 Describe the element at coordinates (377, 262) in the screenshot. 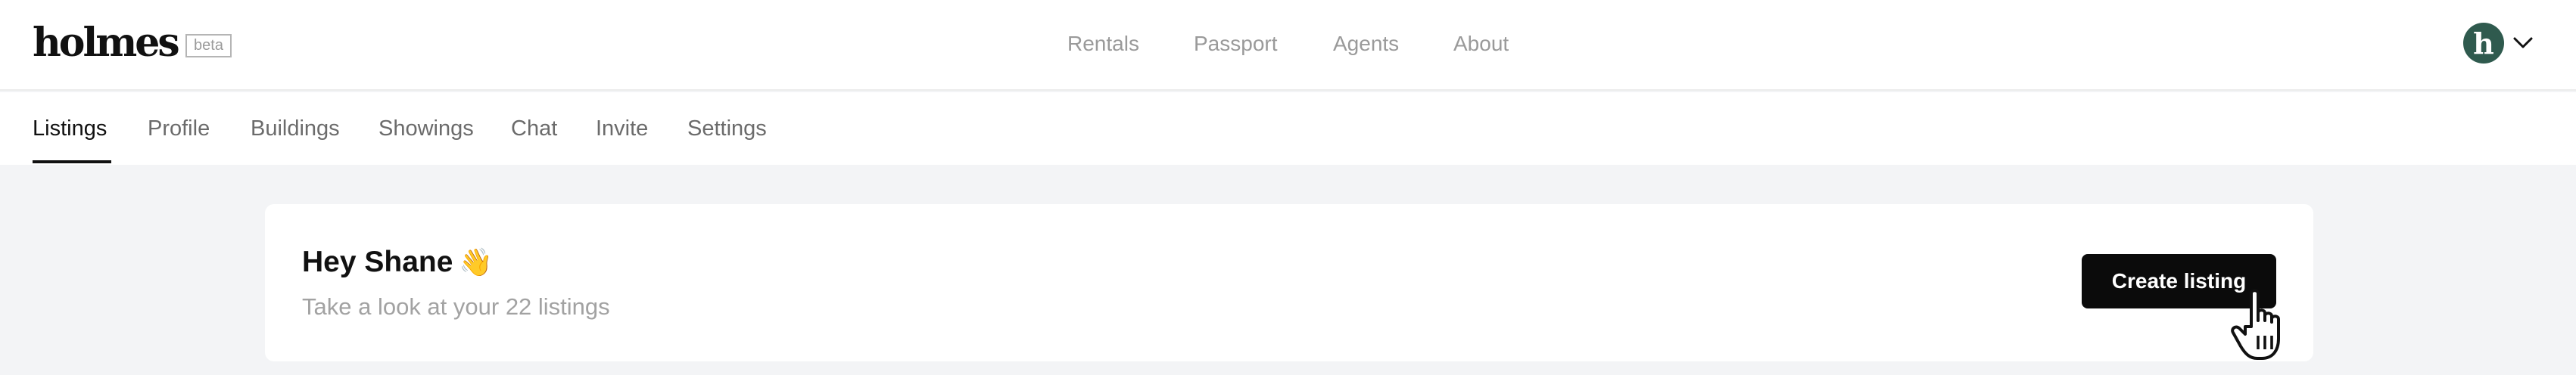

I see `greeting-text: Hey Shane` at that location.